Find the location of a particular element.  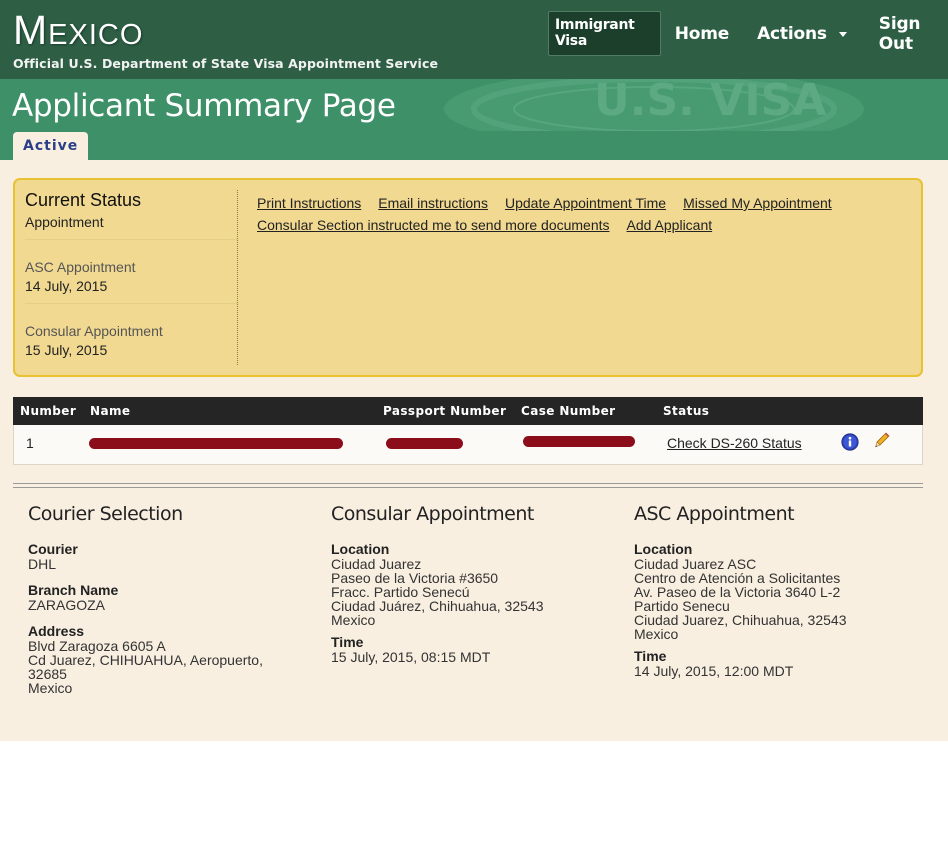

location-line: Ciudad Juarez ASC is located at coordinates (695, 564).